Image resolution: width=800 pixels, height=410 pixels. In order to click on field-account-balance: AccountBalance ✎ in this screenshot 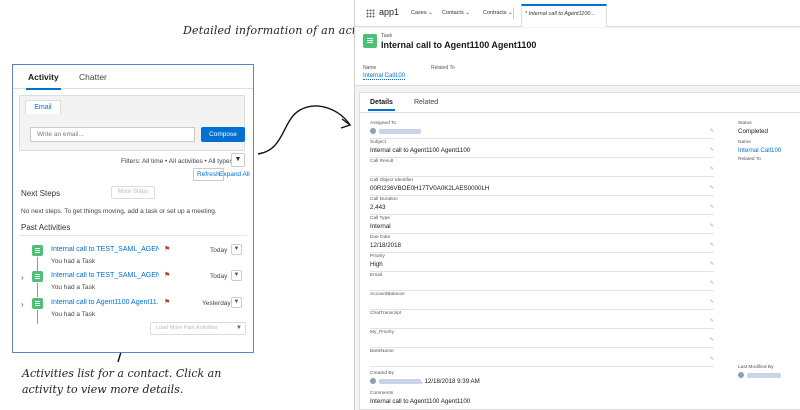, I will do `click(542, 301)`.